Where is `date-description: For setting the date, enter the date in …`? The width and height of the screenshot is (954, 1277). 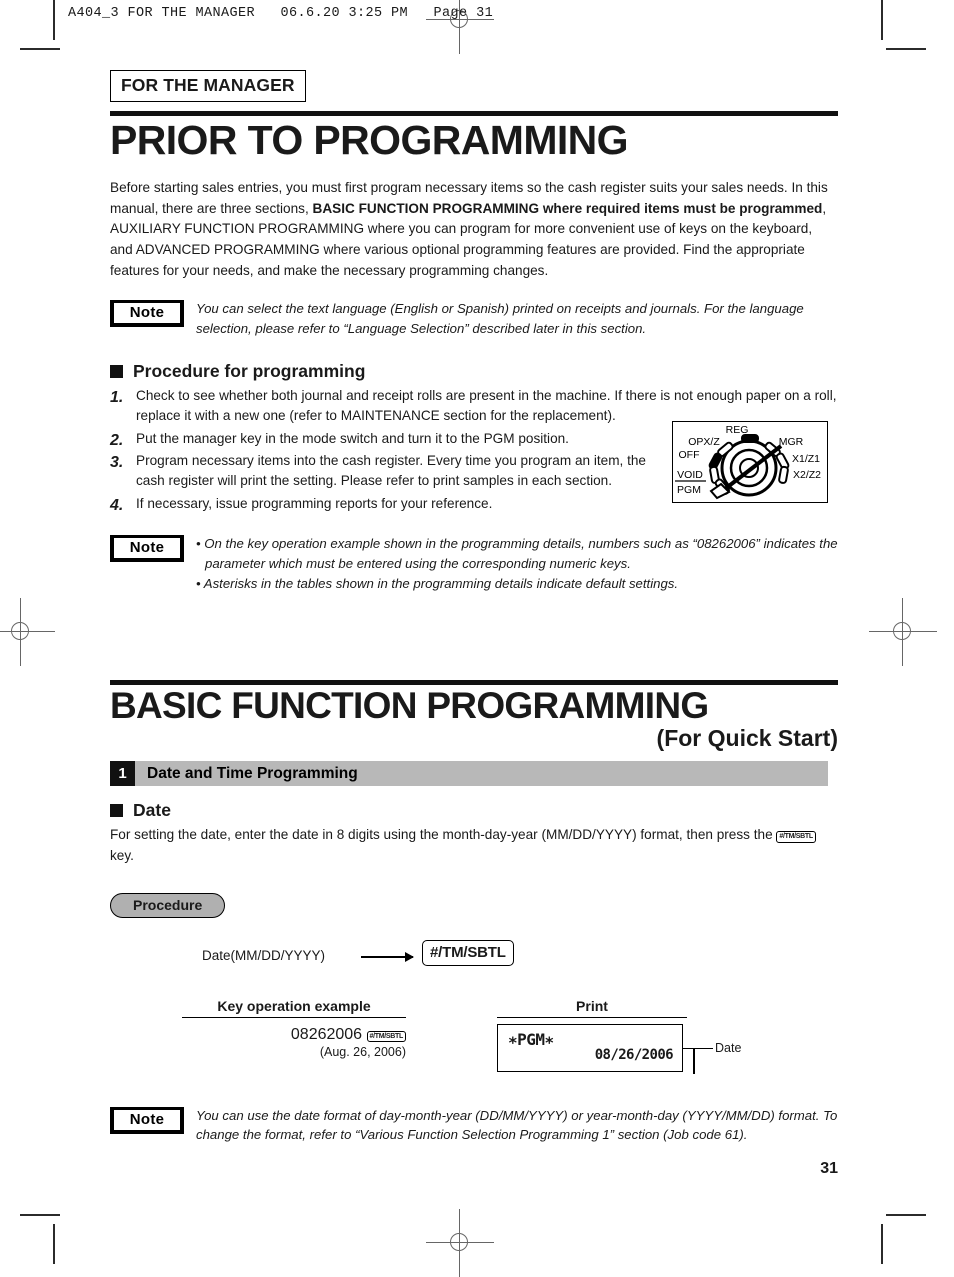
date-description: For setting the date, enter the date in … is located at coordinates (474, 845).